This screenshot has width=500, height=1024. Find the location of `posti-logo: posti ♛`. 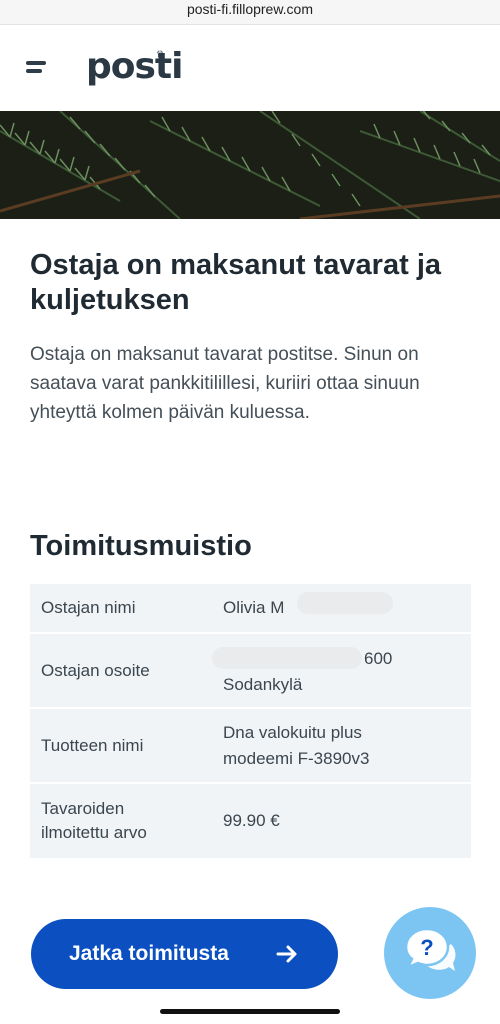

posti-logo: posti ♛ is located at coordinates (134, 67).